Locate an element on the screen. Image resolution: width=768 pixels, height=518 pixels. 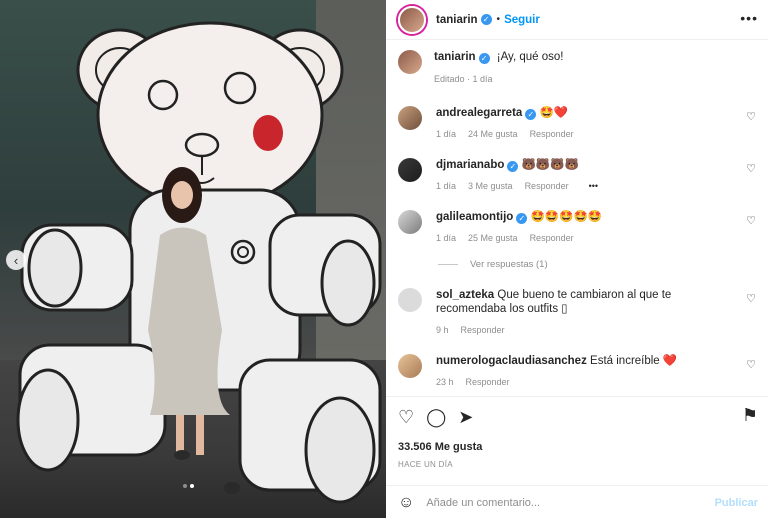
comment-icon: ◯ is located at coordinates (436, 417).